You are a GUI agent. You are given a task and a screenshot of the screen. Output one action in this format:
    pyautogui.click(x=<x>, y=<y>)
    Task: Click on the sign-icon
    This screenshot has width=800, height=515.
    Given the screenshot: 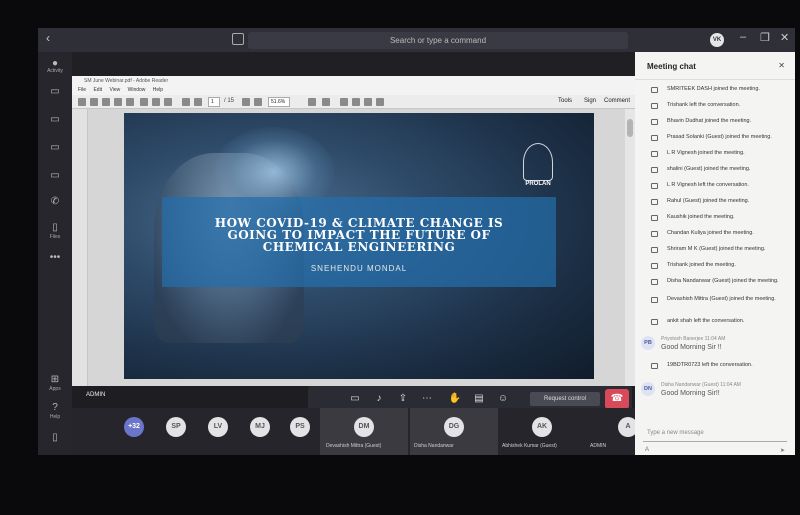 What is the action you would take?
    pyautogui.click(x=368, y=102)
    